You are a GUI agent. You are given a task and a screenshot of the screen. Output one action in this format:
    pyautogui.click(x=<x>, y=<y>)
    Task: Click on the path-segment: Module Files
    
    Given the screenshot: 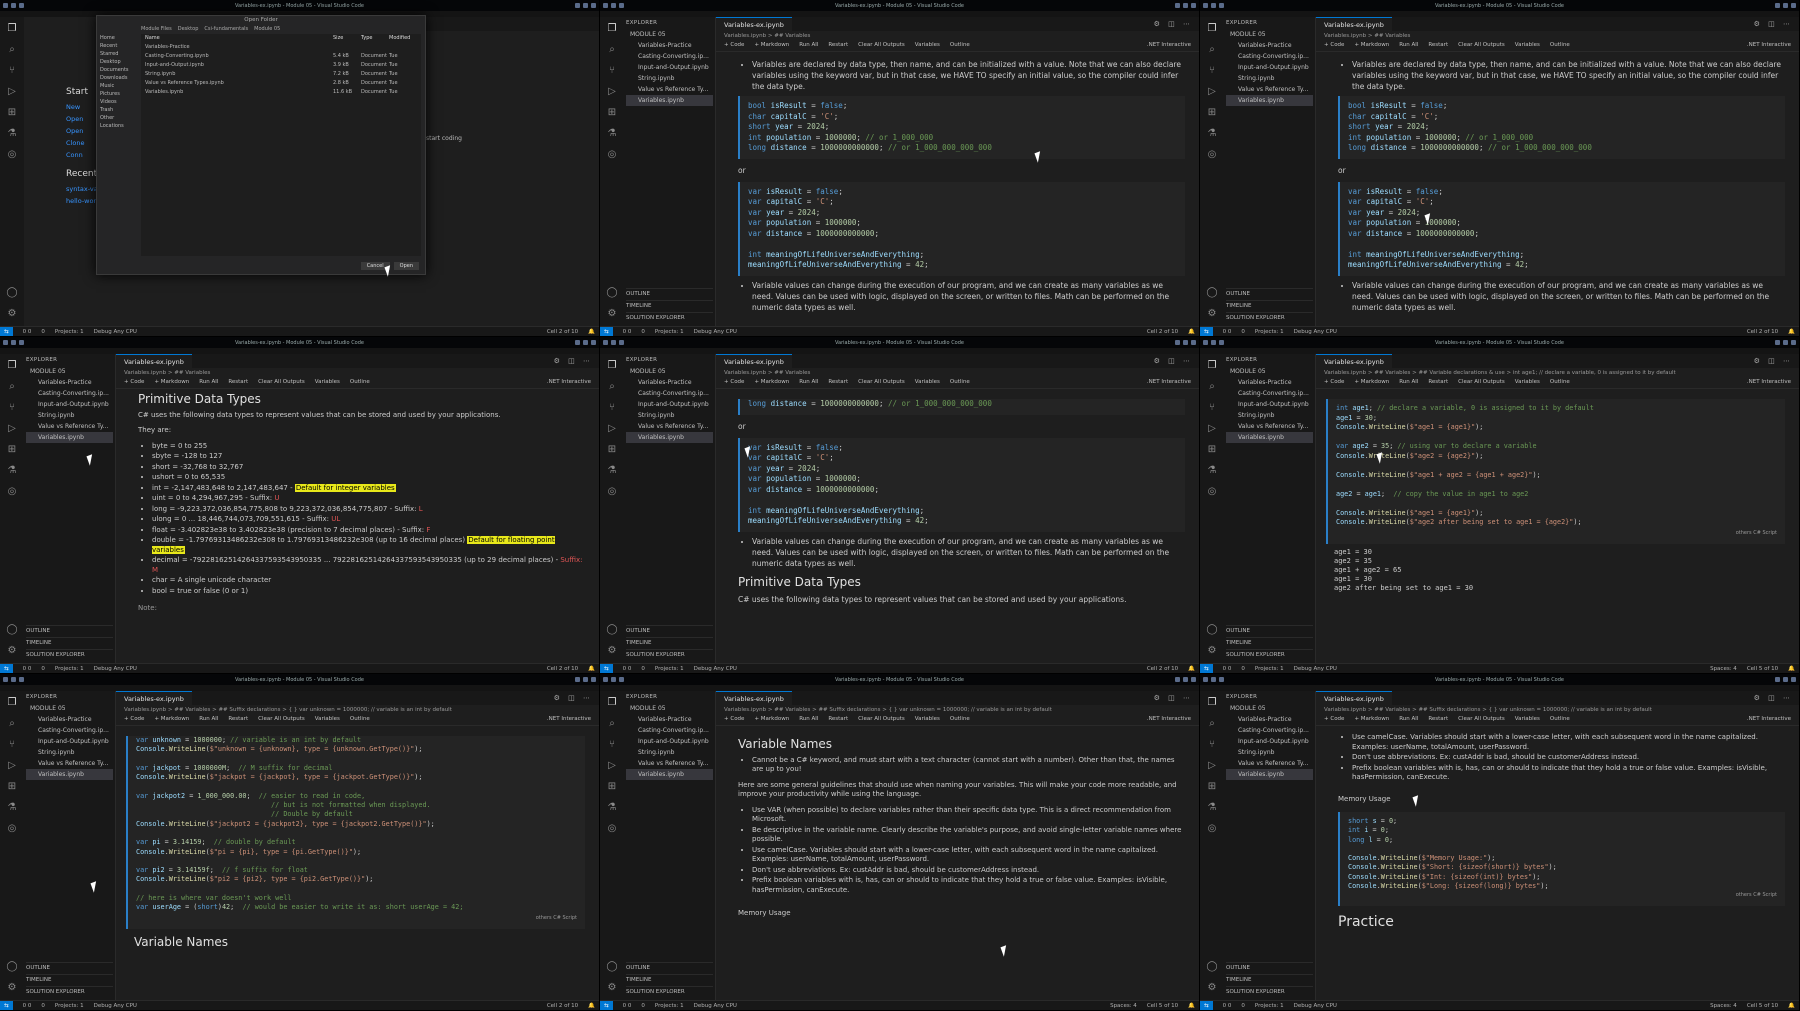 What is the action you would take?
    pyautogui.click(x=156, y=29)
    